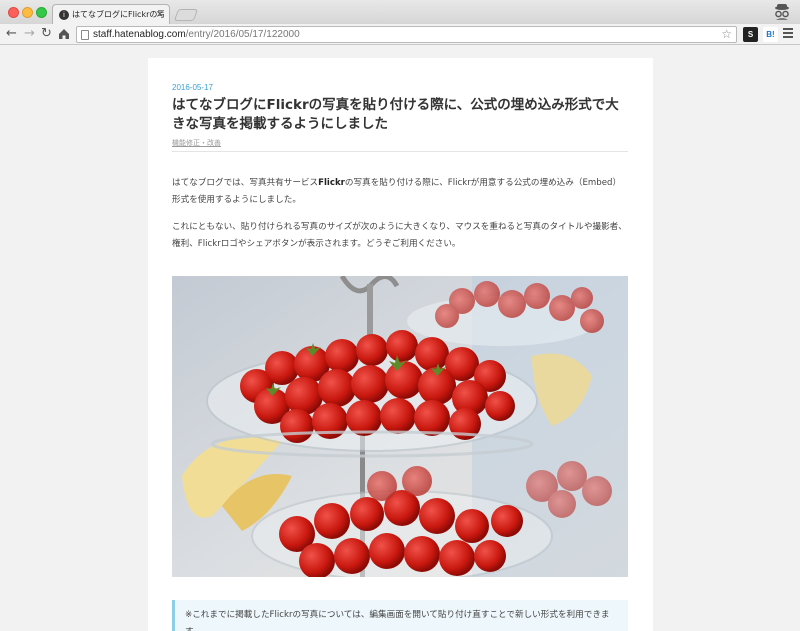 This screenshot has width=800, height=631. Describe the element at coordinates (160, 14) in the screenshot. I see `tab-close-icon: ×` at that location.